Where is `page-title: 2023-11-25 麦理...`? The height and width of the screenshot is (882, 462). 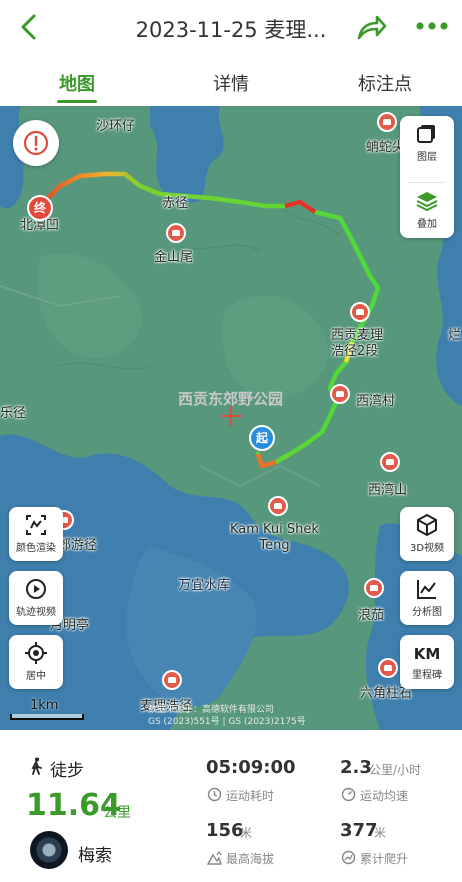 page-title: 2023-11-25 麦理... is located at coordinates (231, 30).